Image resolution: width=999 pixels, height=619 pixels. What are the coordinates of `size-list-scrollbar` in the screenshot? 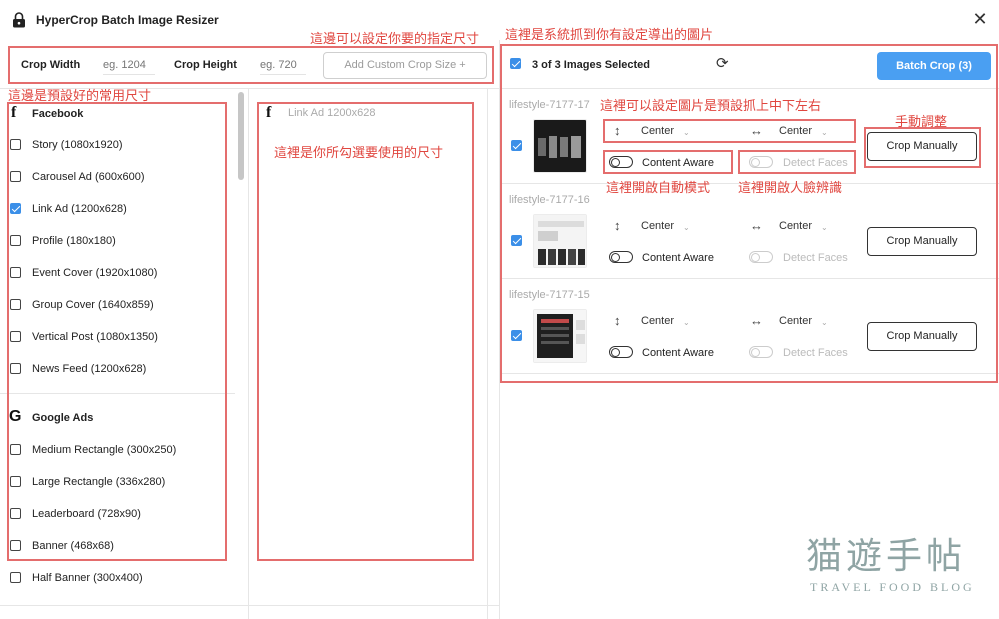 It's located at (241, 136).